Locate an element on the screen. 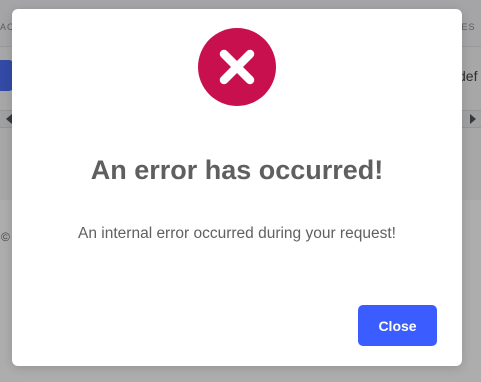 Image resolution: width=481 pixels, height=382 pixels. error-x-circle-icon is located at coordinates (237, 67).